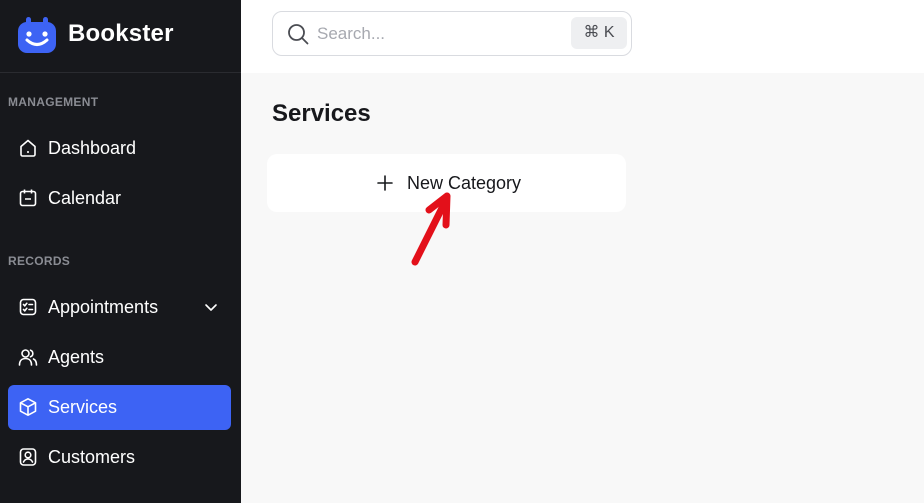 This screenshot has width=924, height=503. Describe the element at coordinates (83, 407) in the screenshot. I see `sidebar-item-label: Services` at that location.